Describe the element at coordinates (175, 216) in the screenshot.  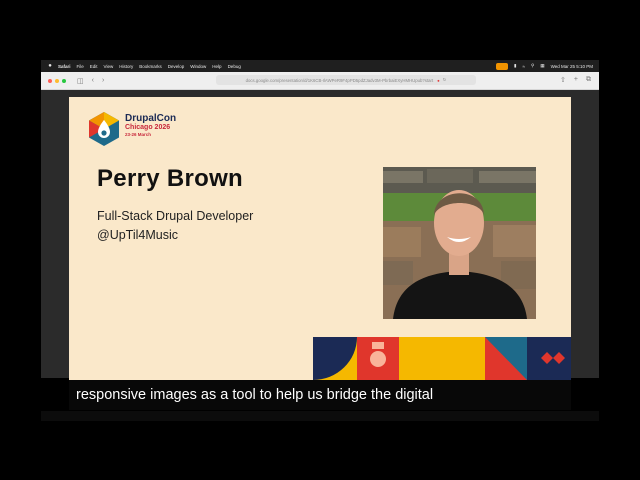
I see `speaker-role: Full-Stack Drupal Developer` at that location.